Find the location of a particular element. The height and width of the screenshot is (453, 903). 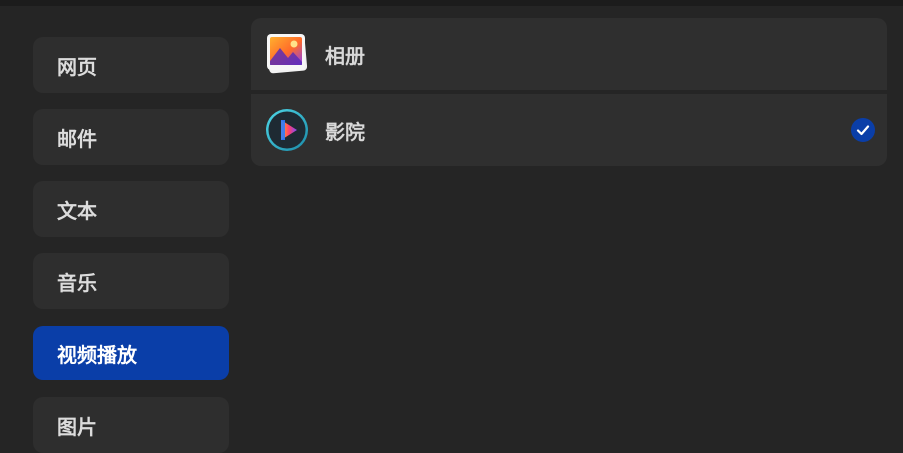

category-label: 音乐 is located at coordinates (77, 282).